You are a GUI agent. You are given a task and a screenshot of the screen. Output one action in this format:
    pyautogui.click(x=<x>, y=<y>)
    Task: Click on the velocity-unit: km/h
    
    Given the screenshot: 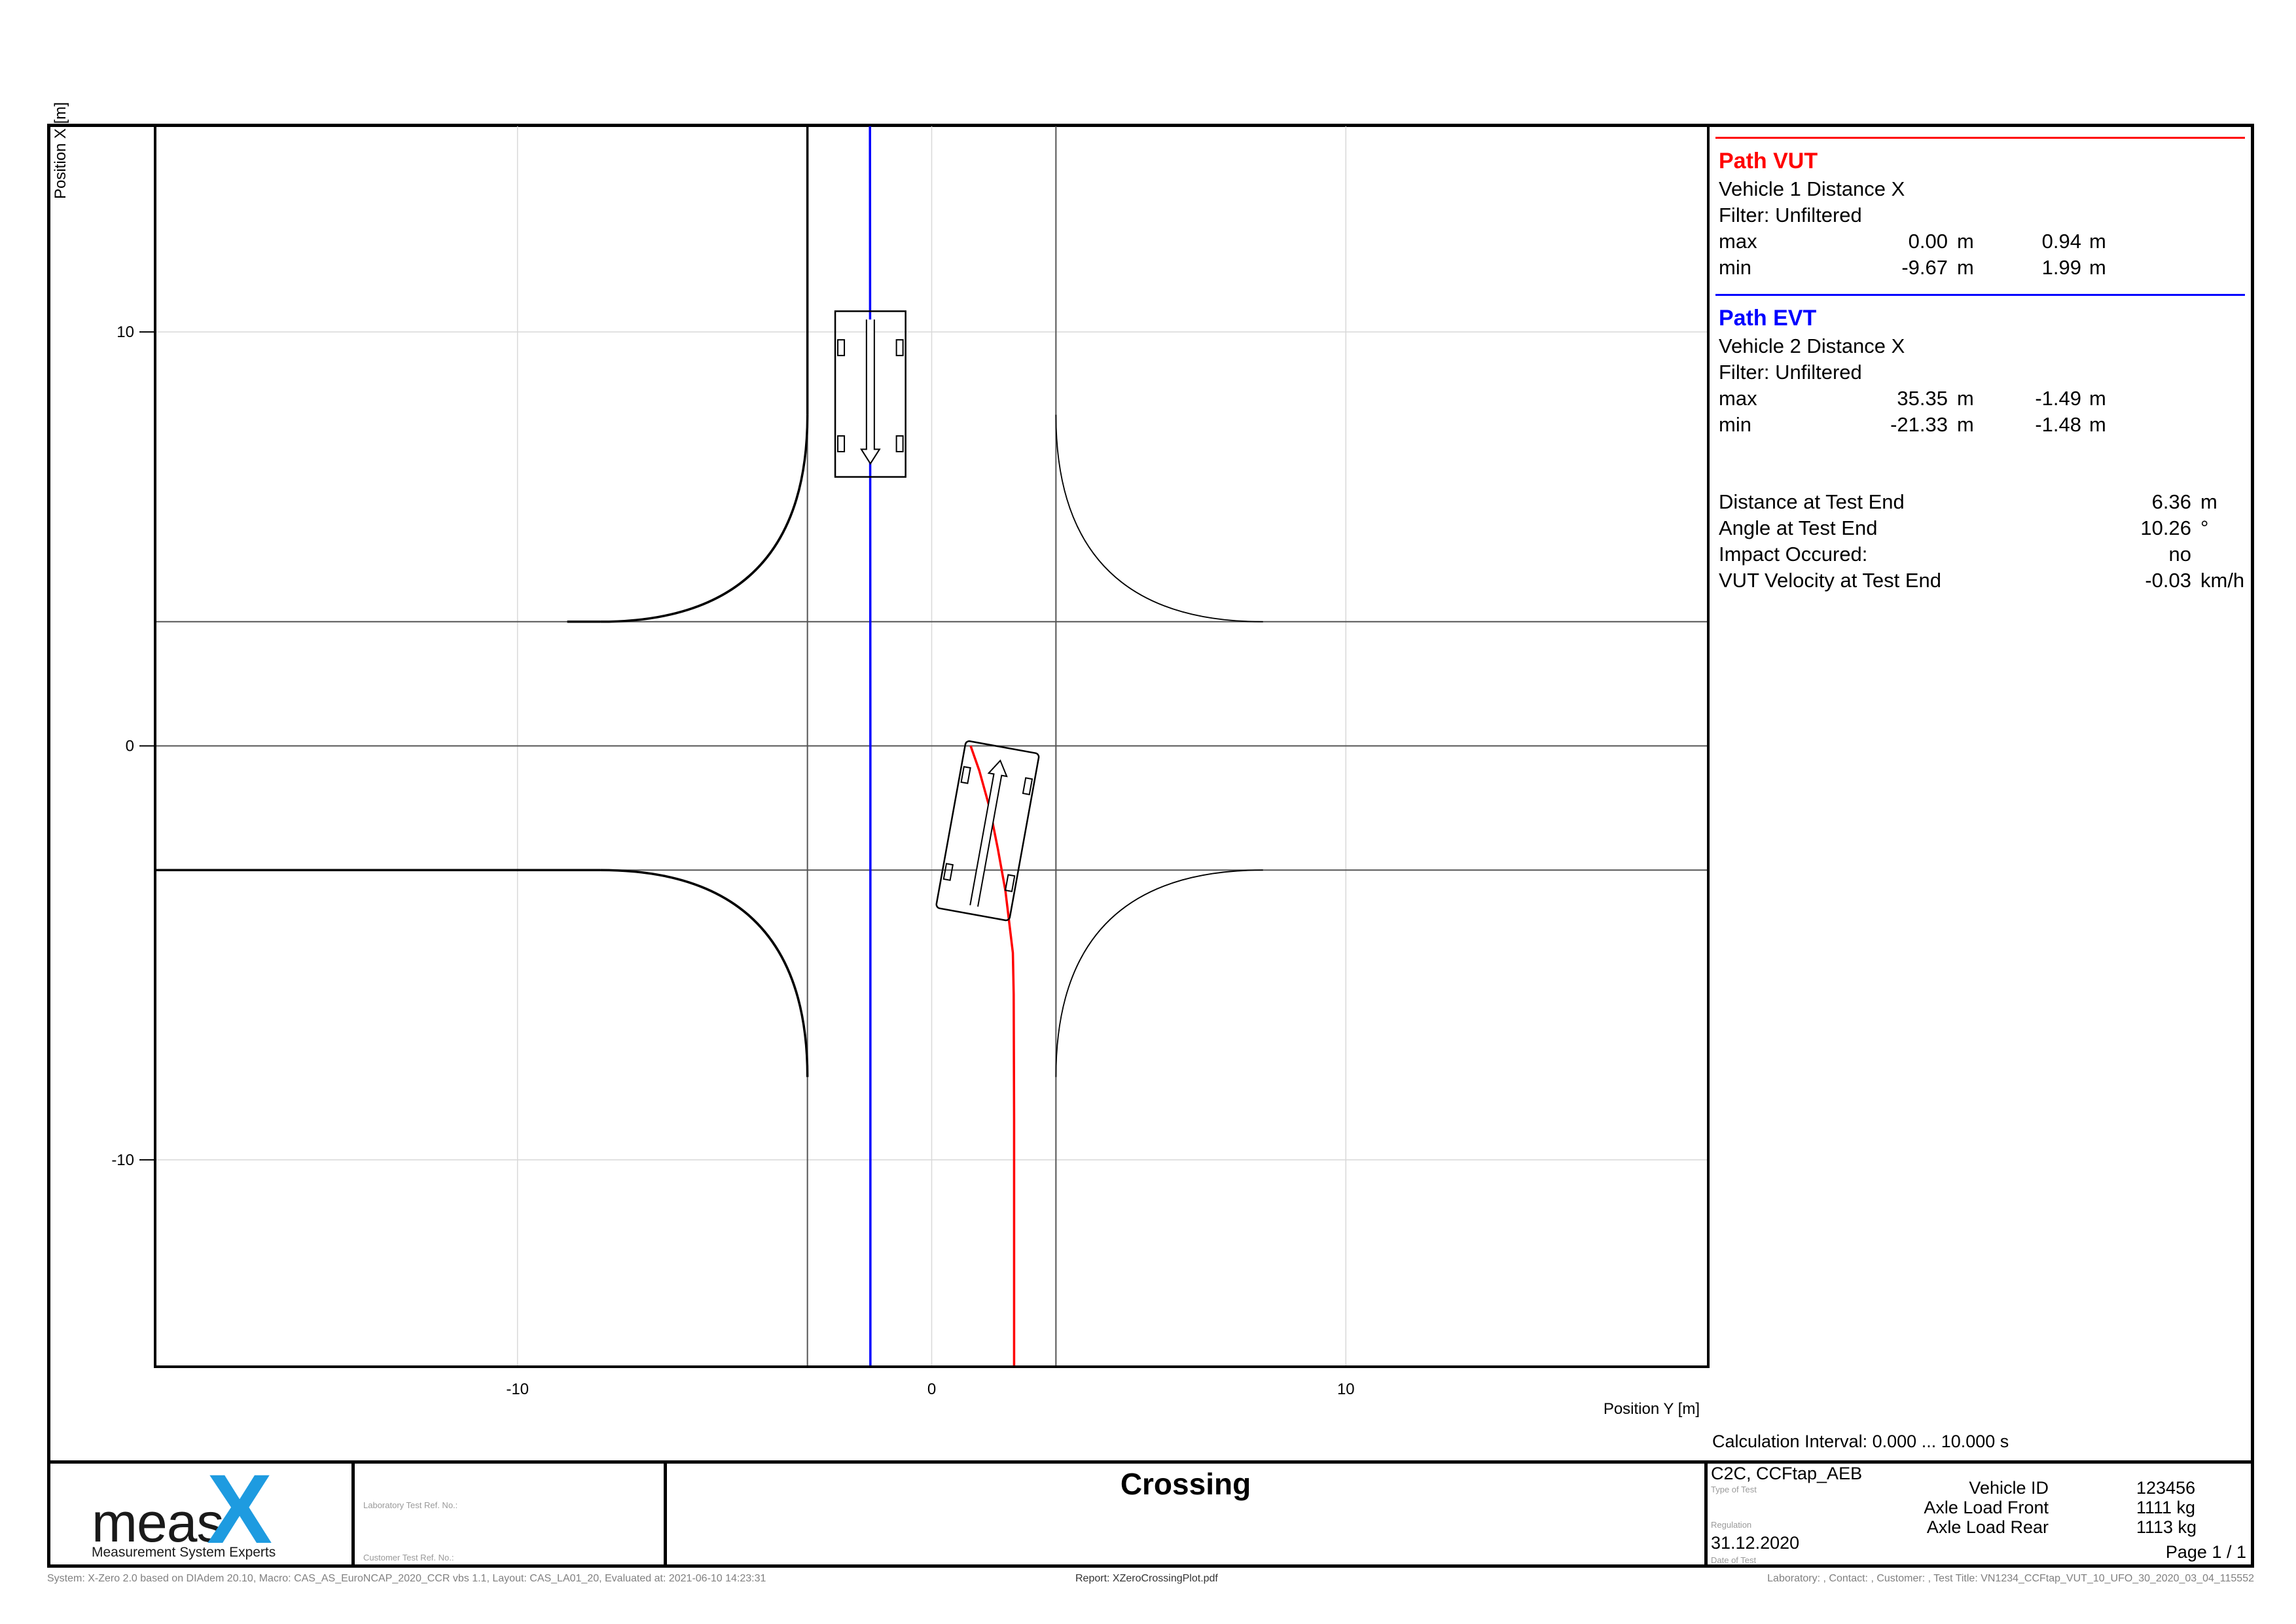 What is the action you would take?
    pyautogui.click(x=2222, y=580)
    